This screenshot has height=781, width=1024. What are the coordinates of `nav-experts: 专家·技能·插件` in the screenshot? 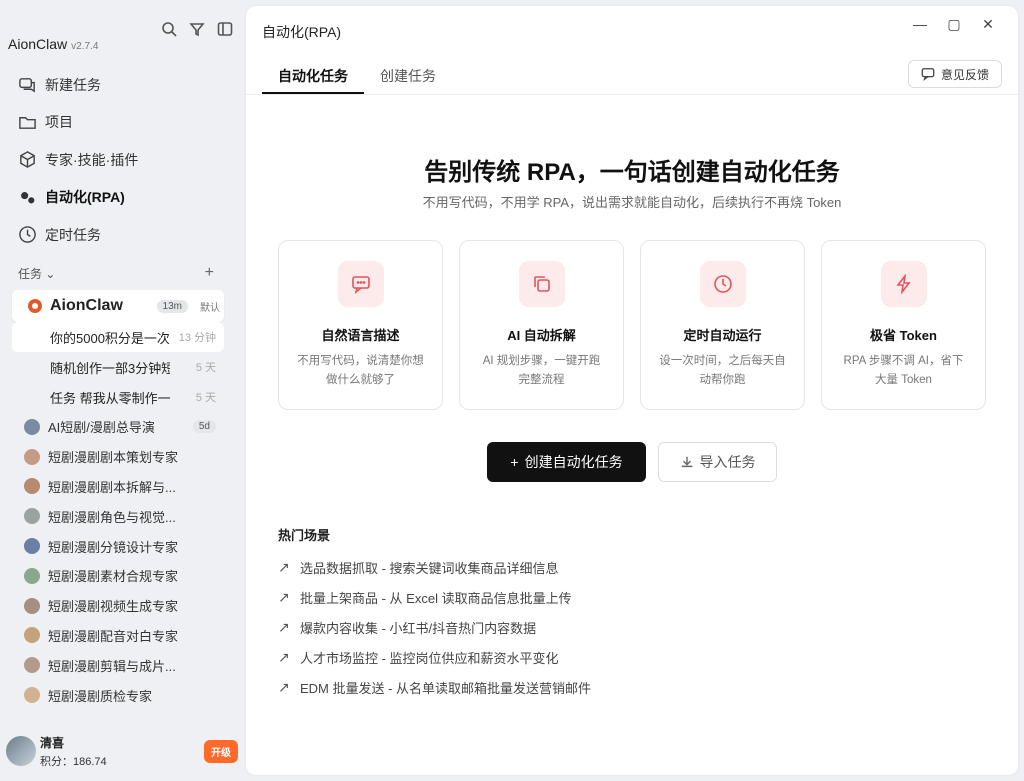 It's located at (123, 160).